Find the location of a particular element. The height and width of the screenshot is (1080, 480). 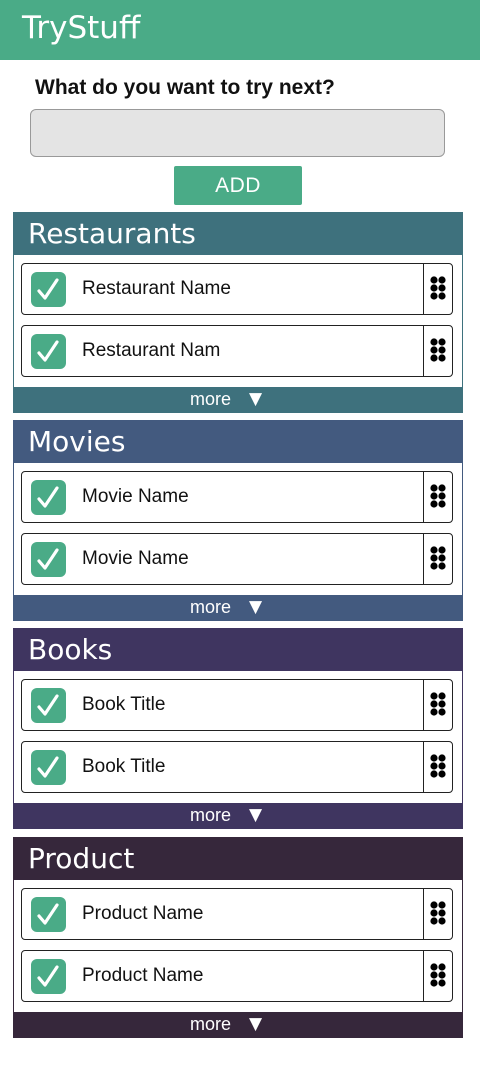

section-header: Movies is located at coordinates (238, 442).